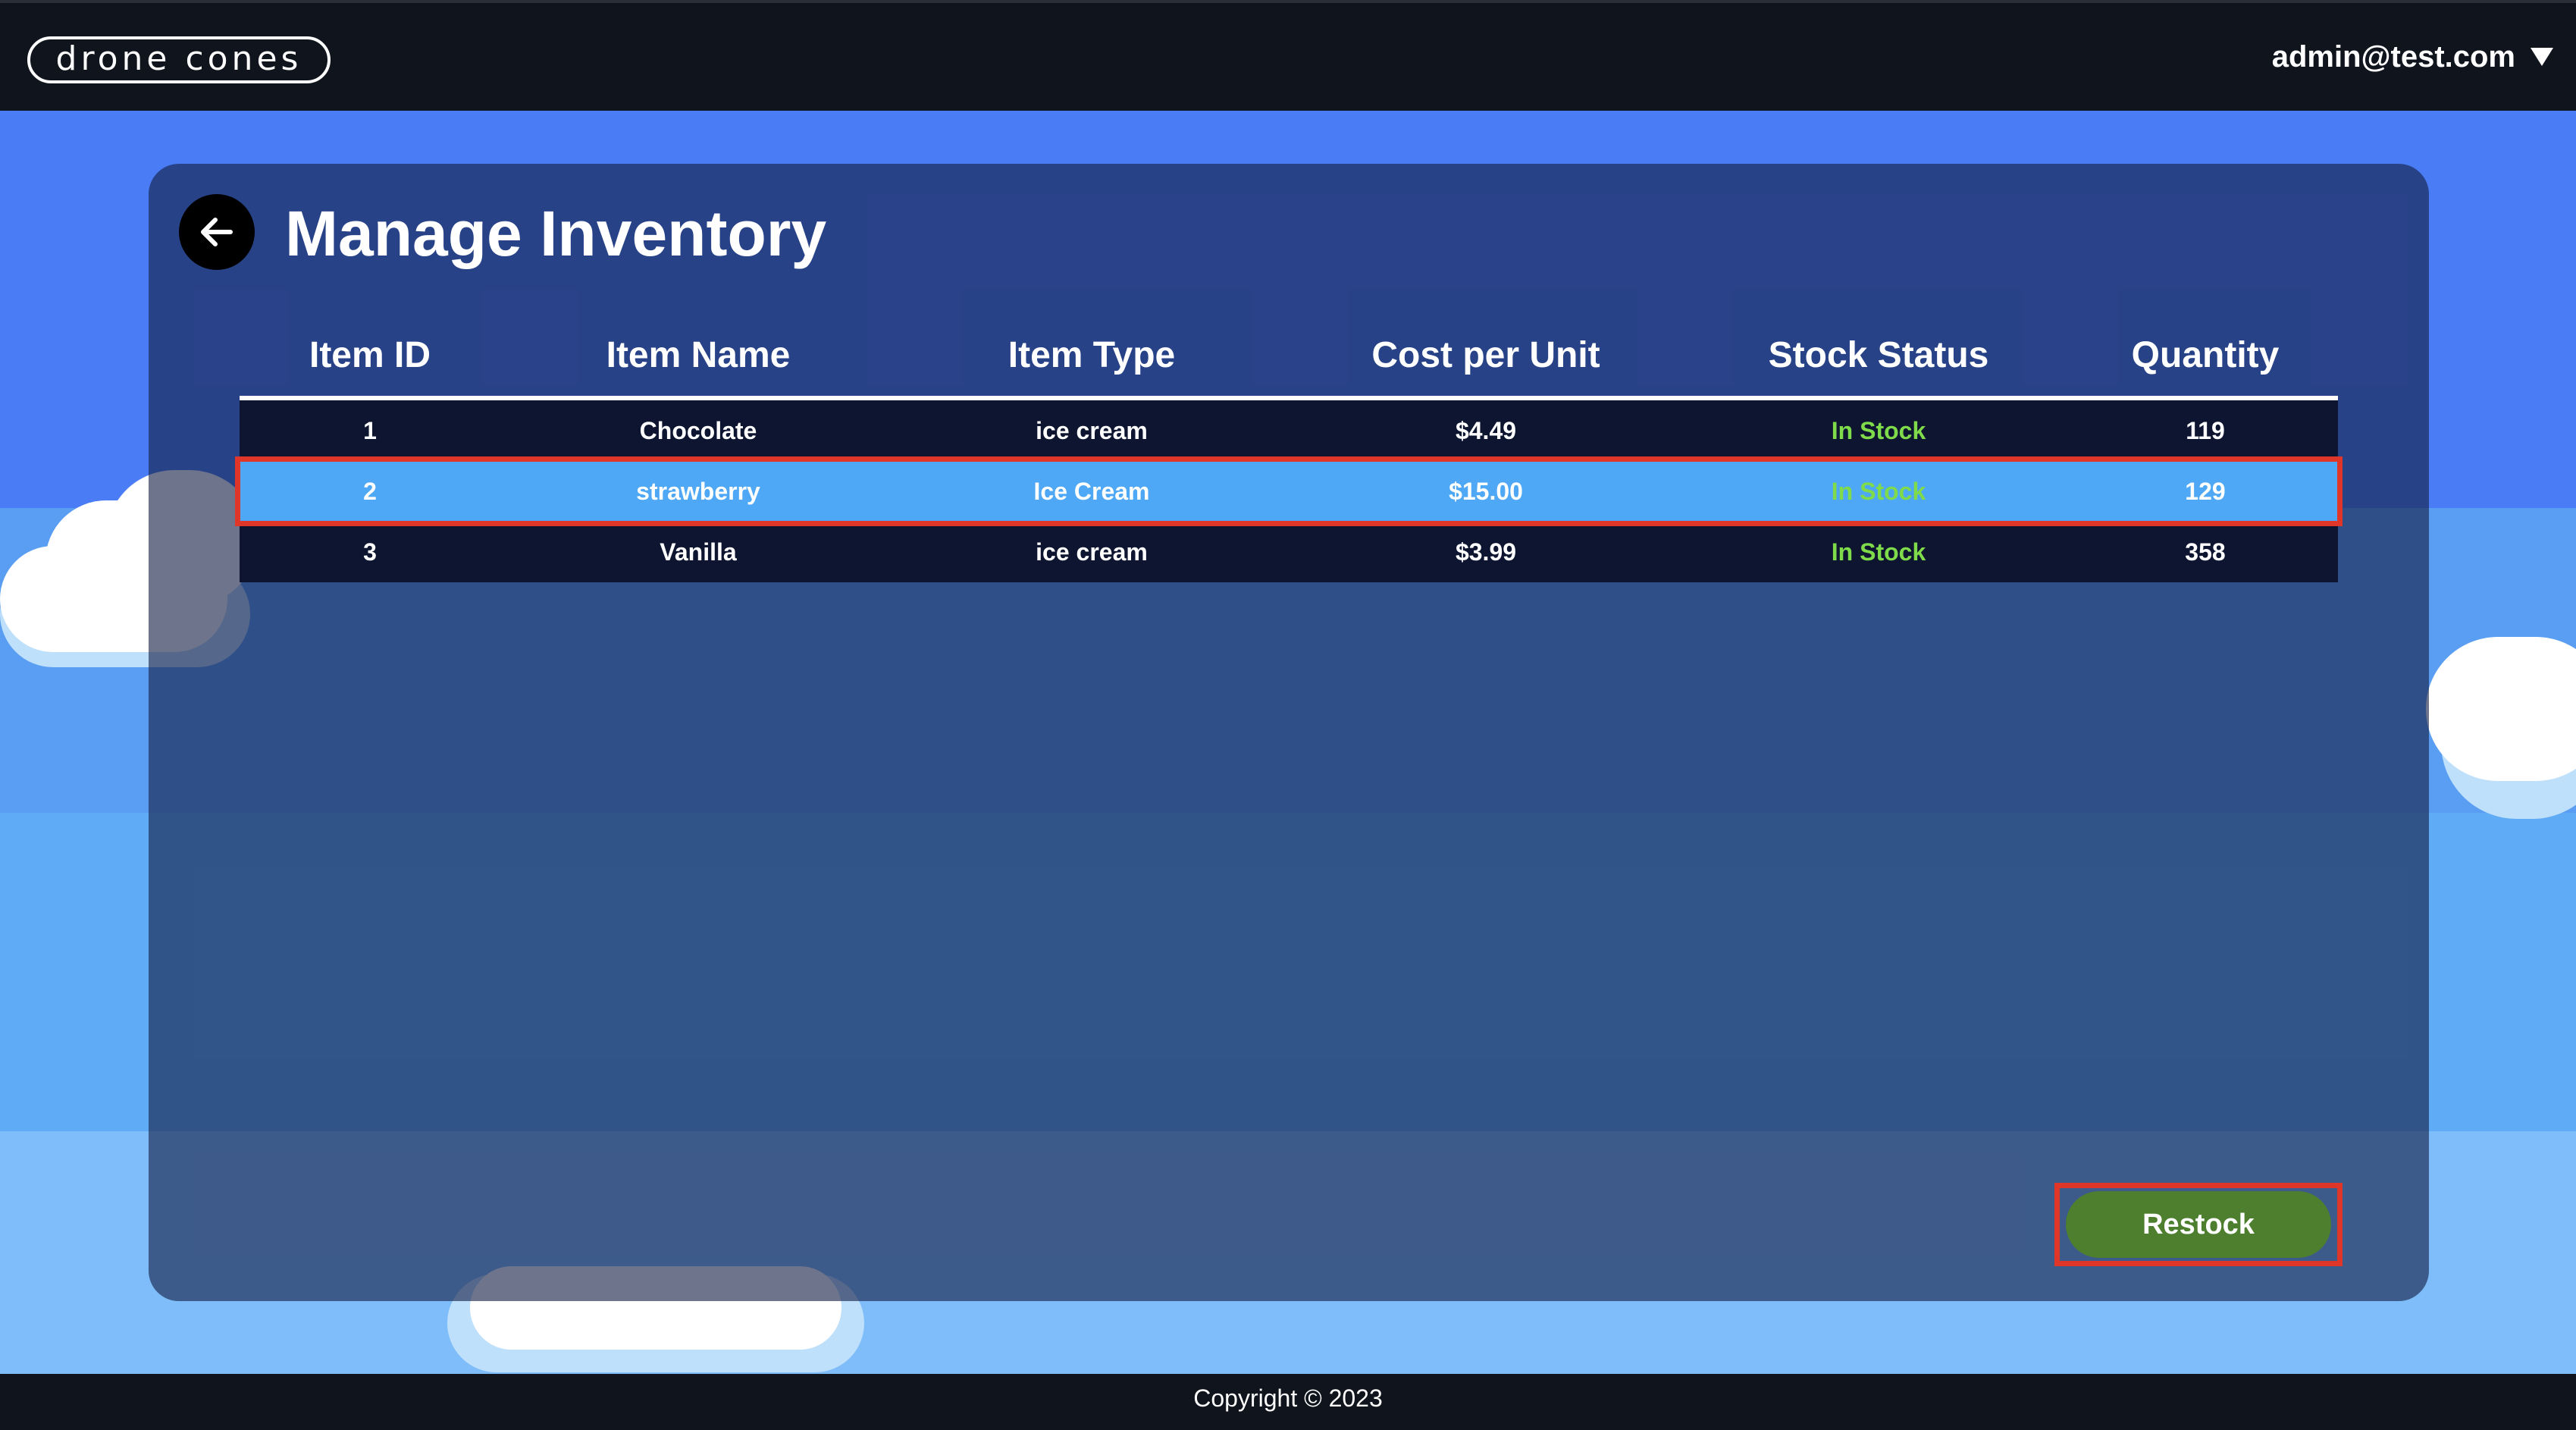 The image size is (2576, 1430). What do you see at coordinates (698, 552) in the screenshot?
I see `cell-item-name: Vanilla` at bounding box center [698, 552].